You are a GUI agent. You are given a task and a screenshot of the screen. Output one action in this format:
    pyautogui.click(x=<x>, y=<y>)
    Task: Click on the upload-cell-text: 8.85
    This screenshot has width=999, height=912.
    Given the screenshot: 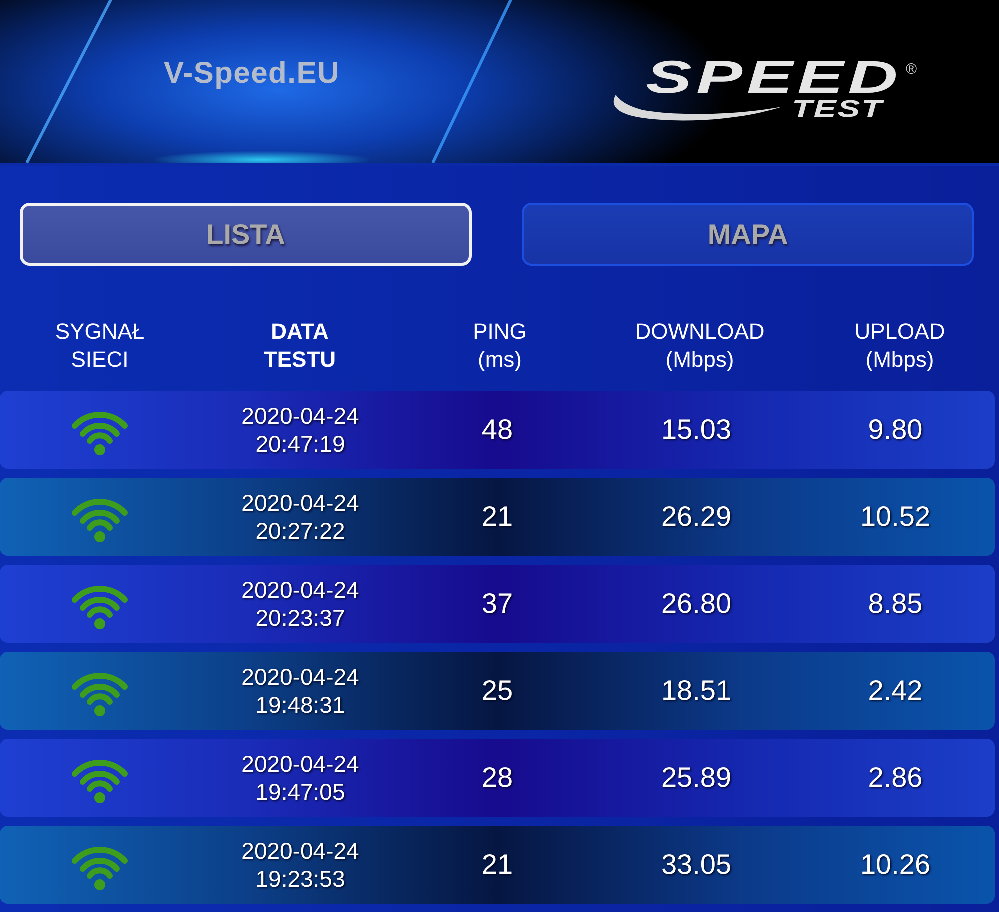 What is the action you would take?
    pyautogui.click(x=895, y=604)
    